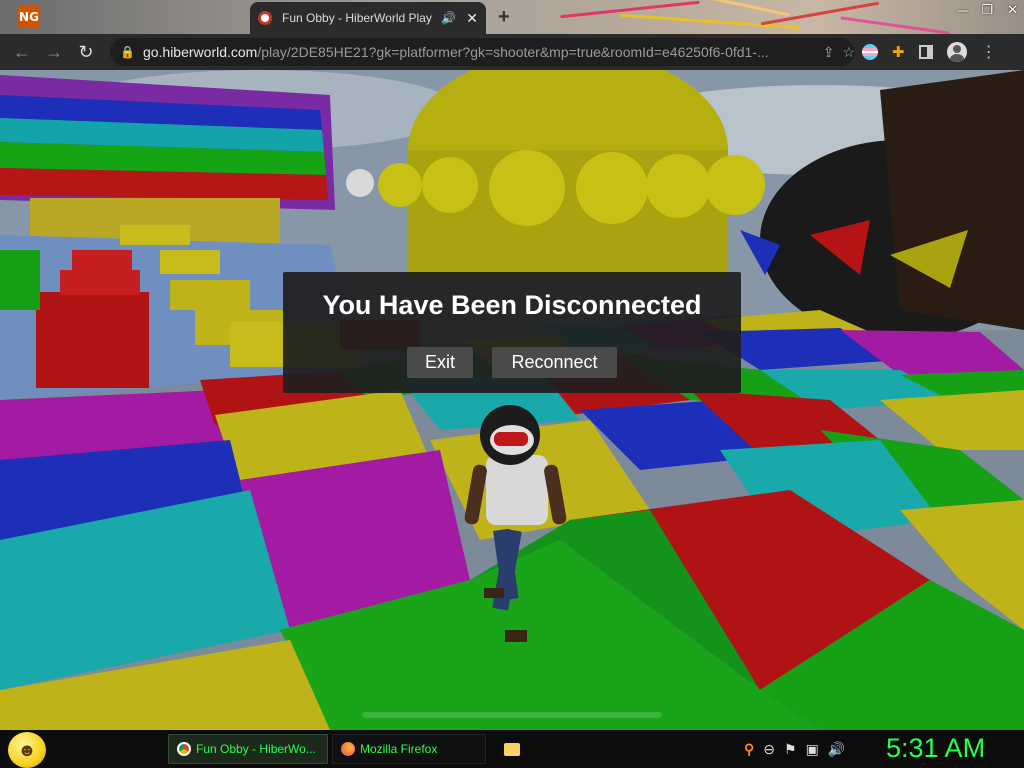 The height and width of the screenshot is (768, 1024). Describe the element at coordinates (184, 749) in the screenshot. I see `chrome-icon` at that location.